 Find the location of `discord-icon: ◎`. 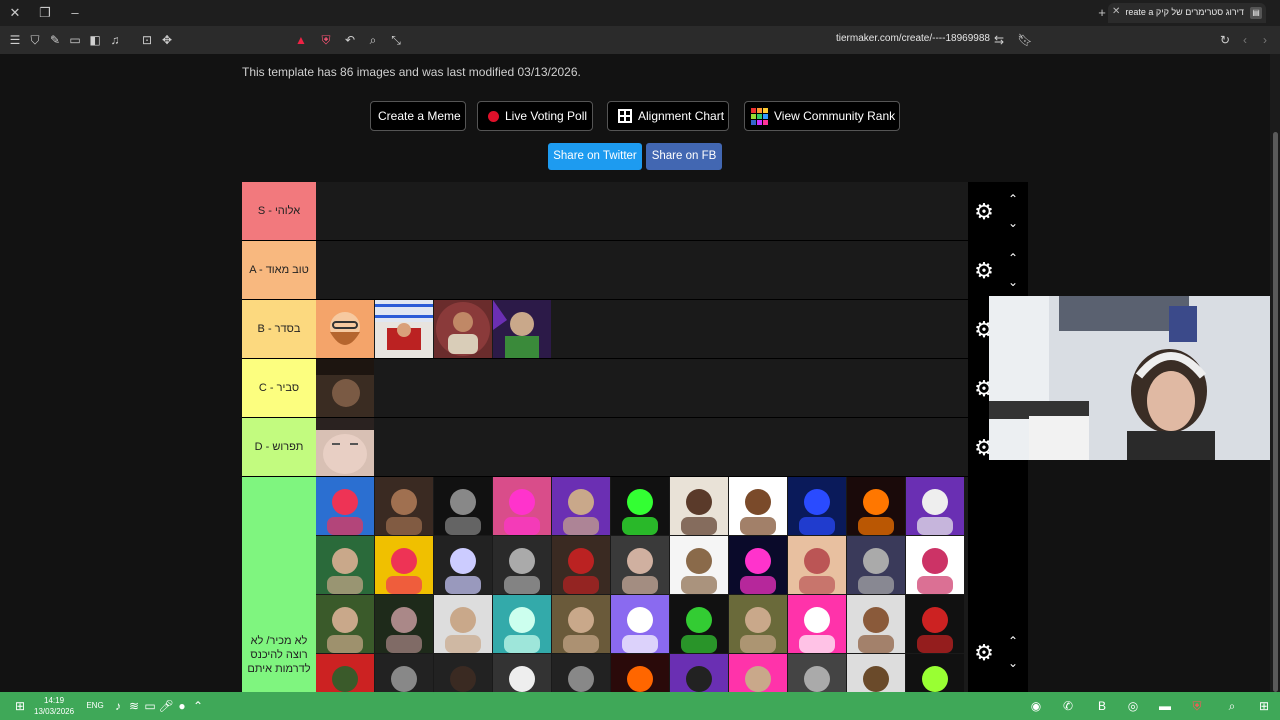

discord-icon: ◎ is located at coordinates (1133, 706).